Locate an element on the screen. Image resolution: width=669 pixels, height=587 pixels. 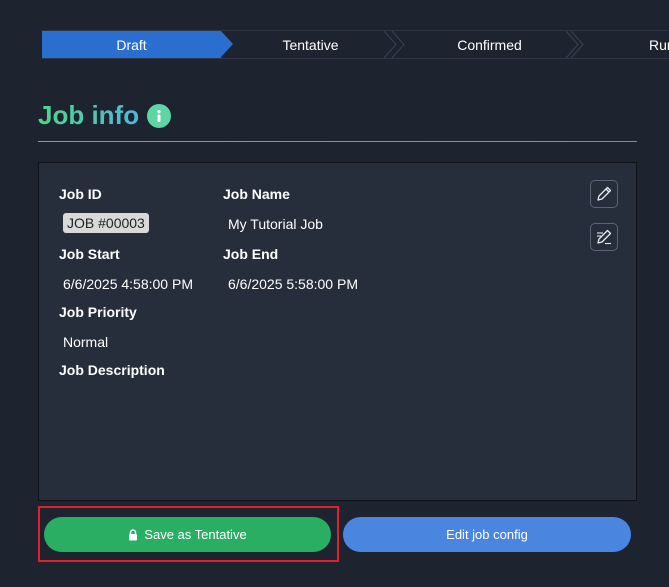
edit-job-button is located at coordinates (604, 194).